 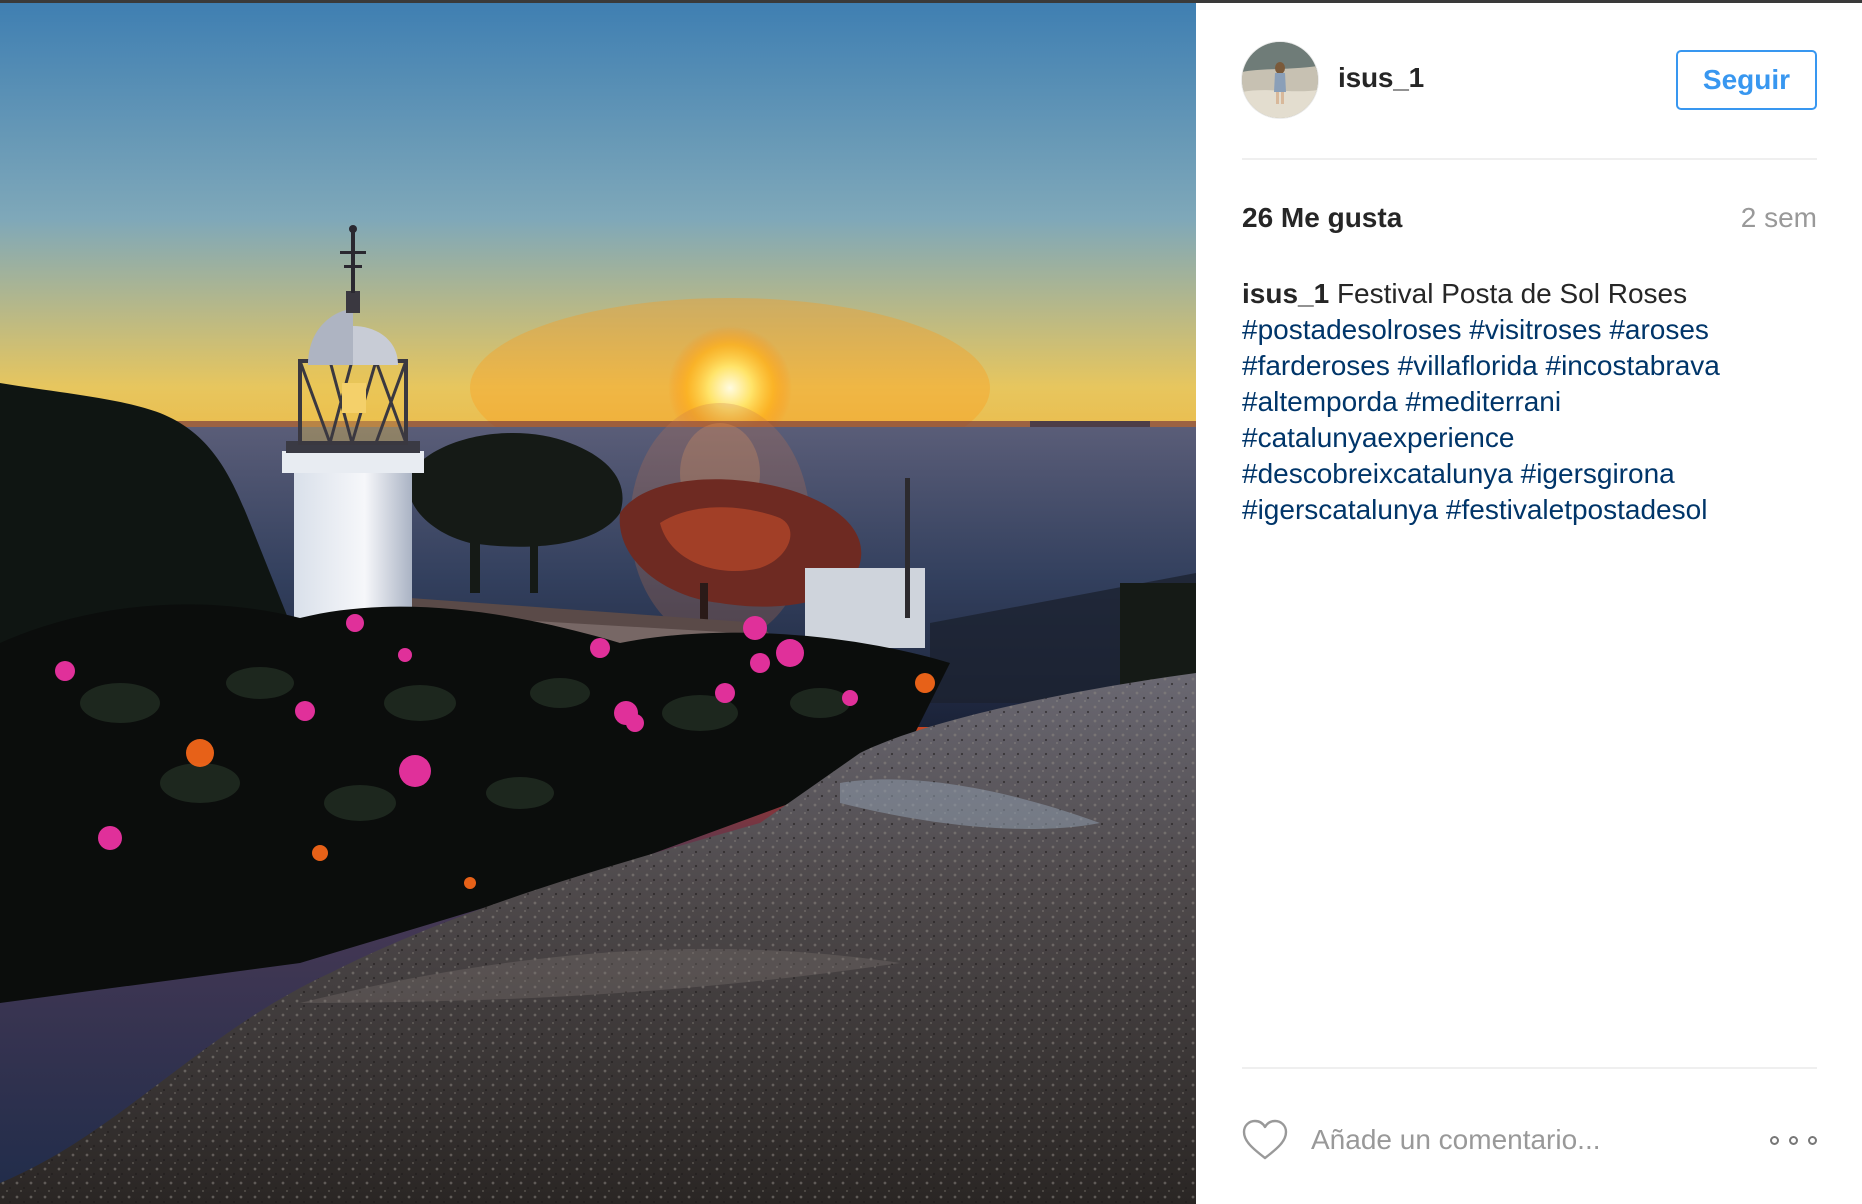 What do you see at coordinates (1779, 218) in the screenshot?
I see `post-timestamp: 2 sem` at bounding box center [1779, 218].